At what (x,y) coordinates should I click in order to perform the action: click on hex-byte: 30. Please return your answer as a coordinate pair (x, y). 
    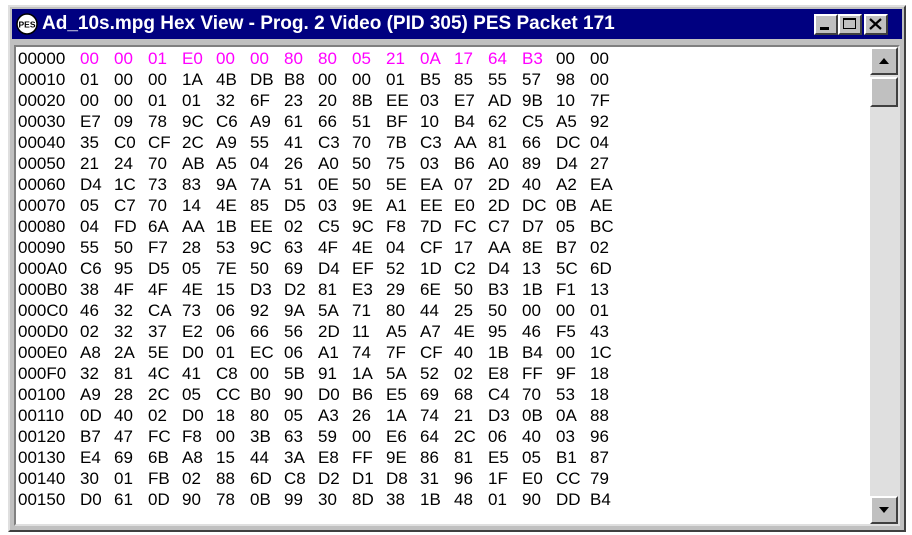
    Looking at the image, I should click on (335, 499).